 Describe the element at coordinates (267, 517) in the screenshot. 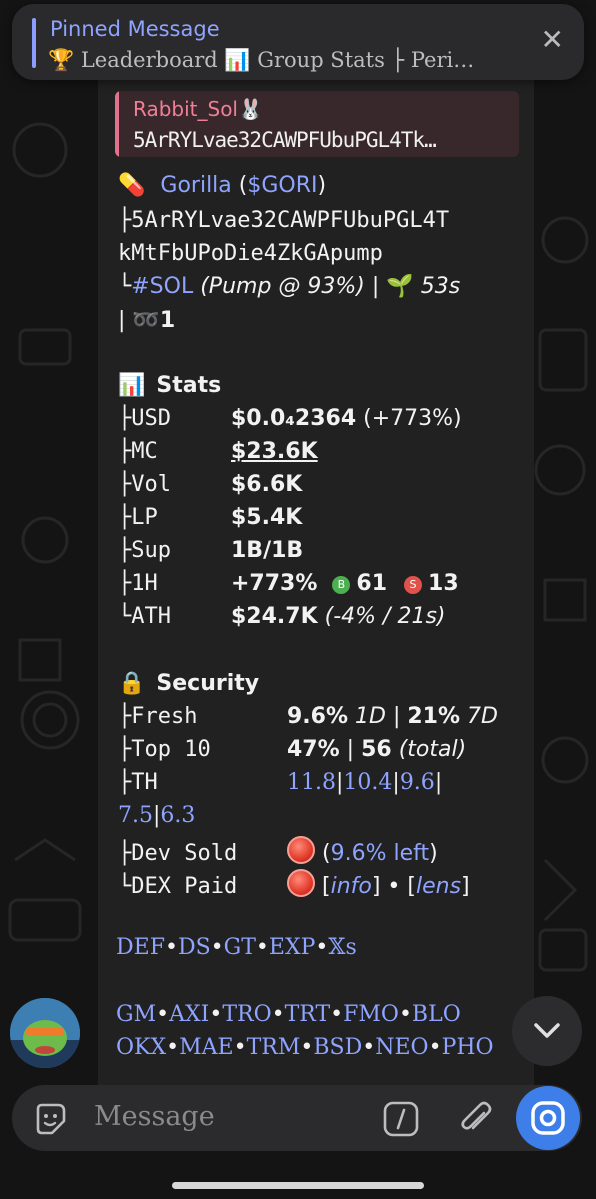

I see `stat-value: $5.4K` at that location.